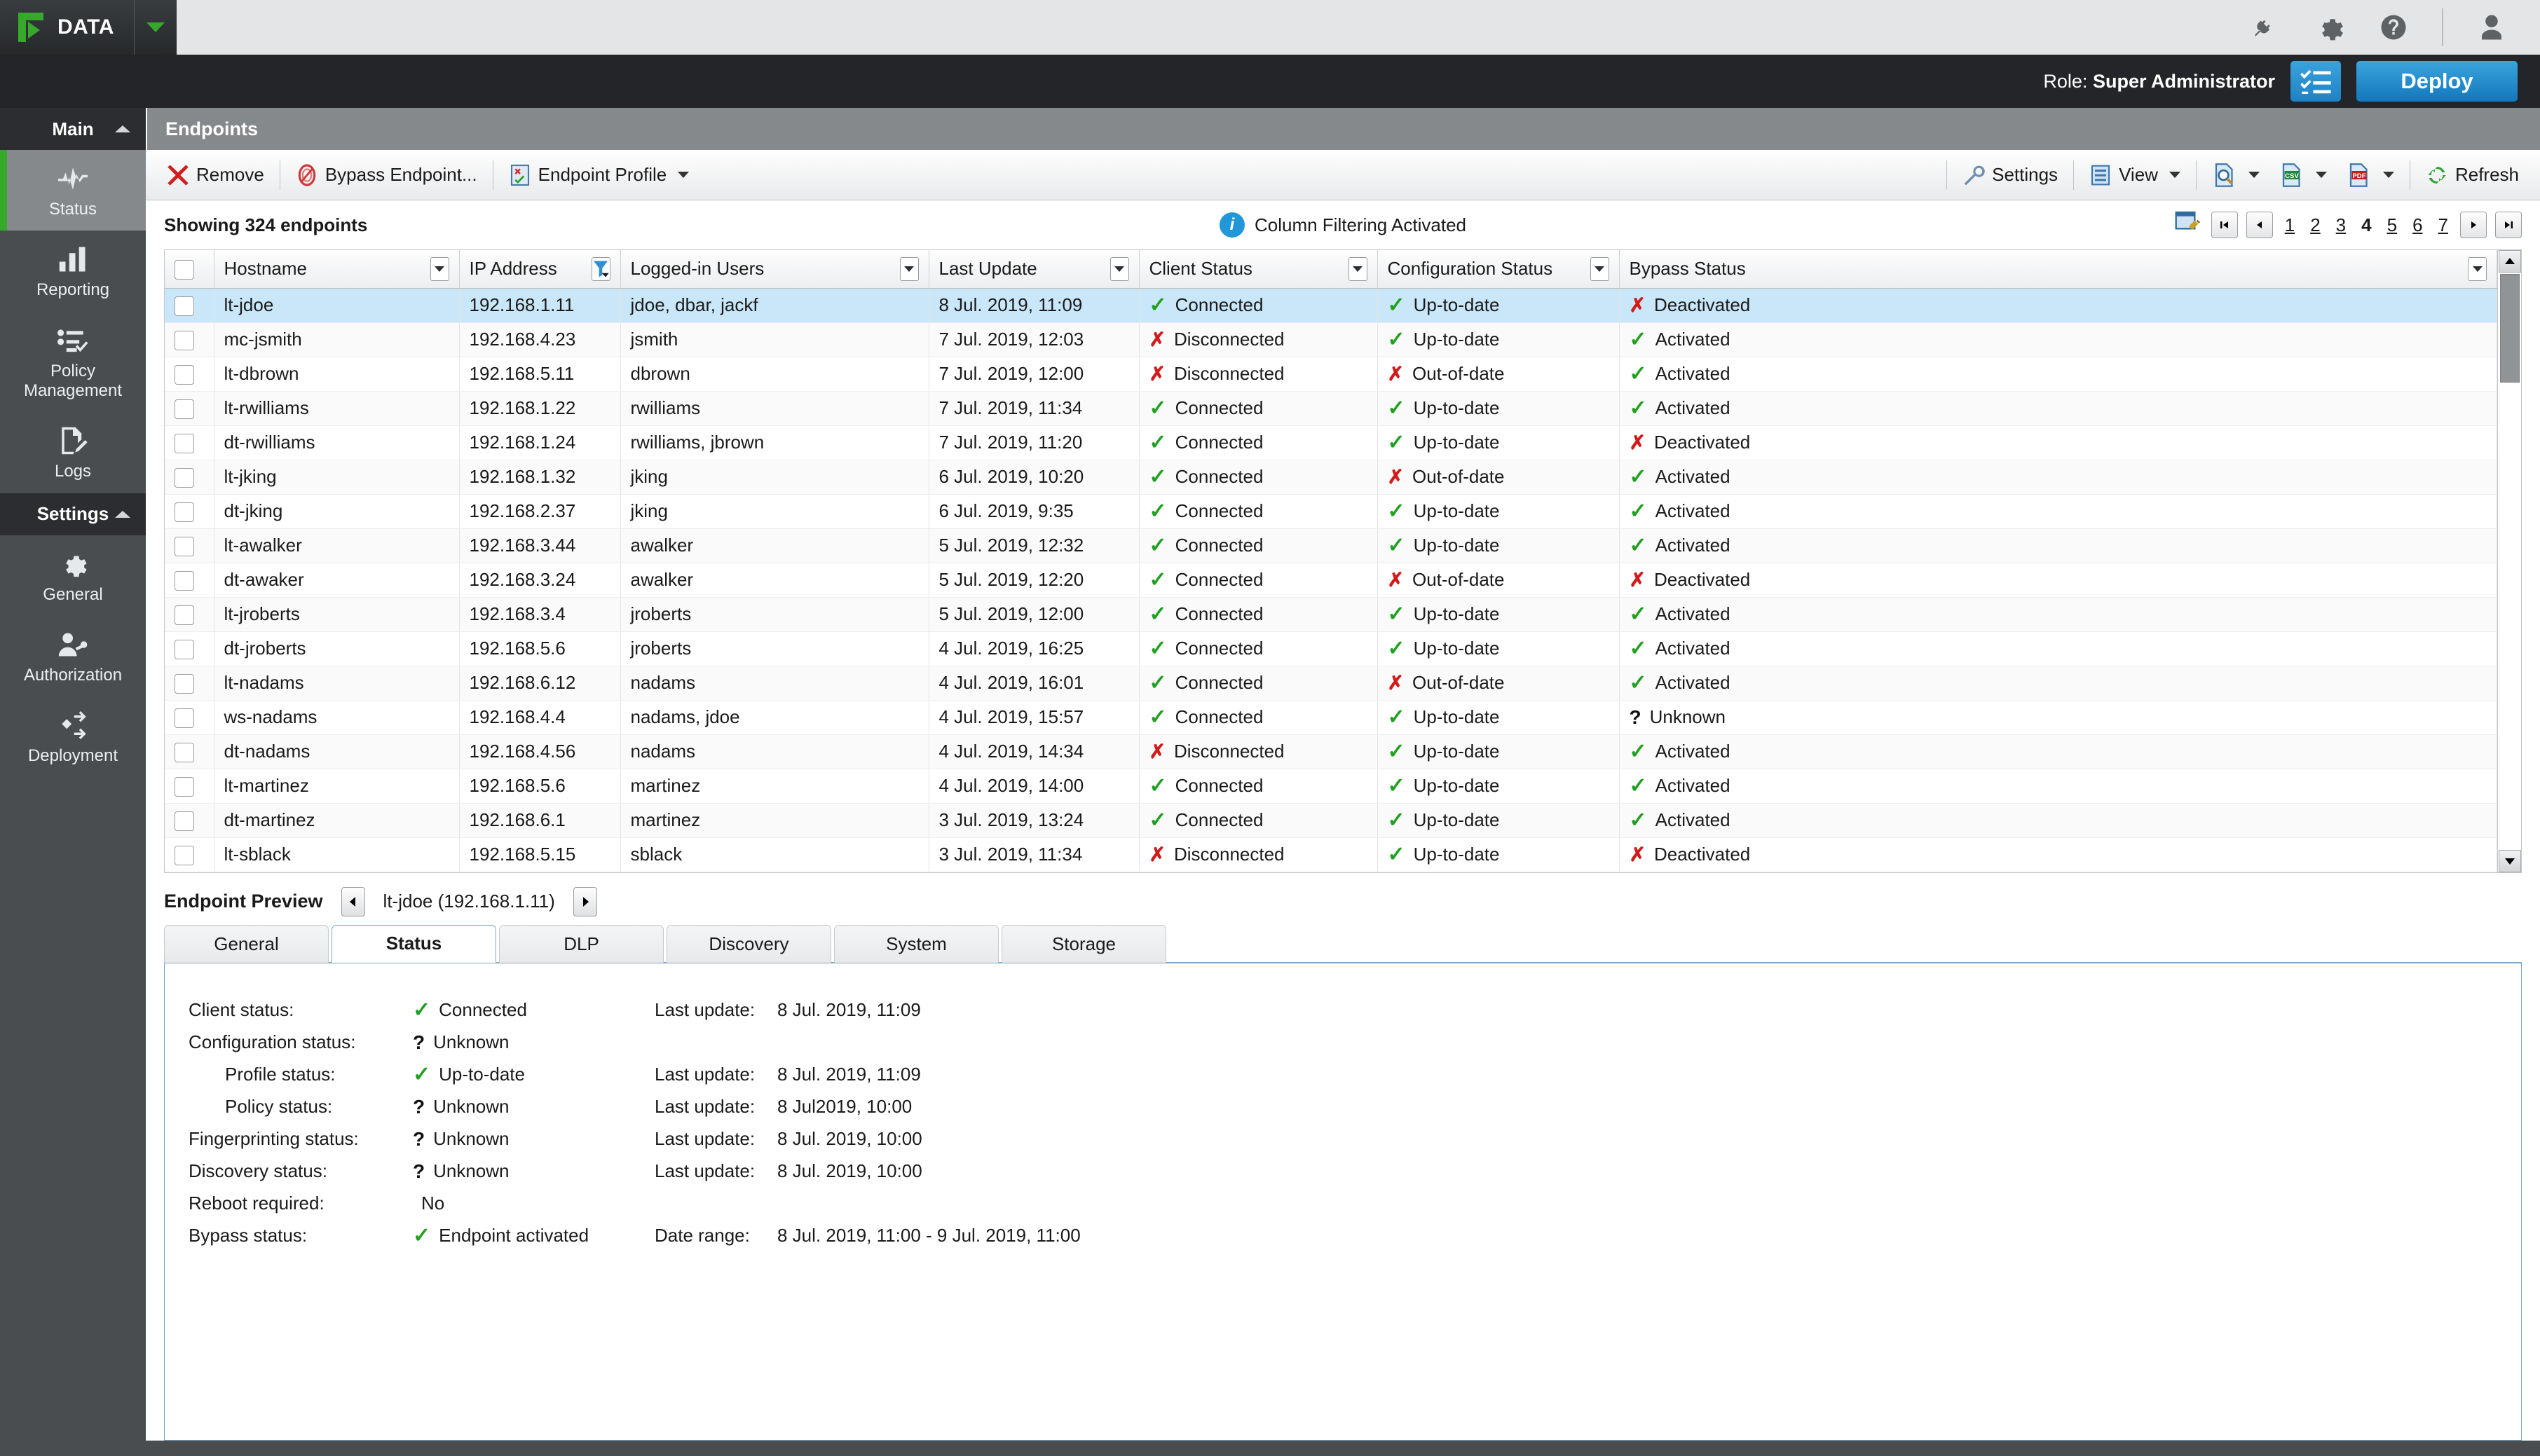 This screenshot has width=2540, height=1456. What do you see at coordinates (1084, 943) in the screenshot?
I see `tab-storage: Storage` at bounding box center [1084, 943].